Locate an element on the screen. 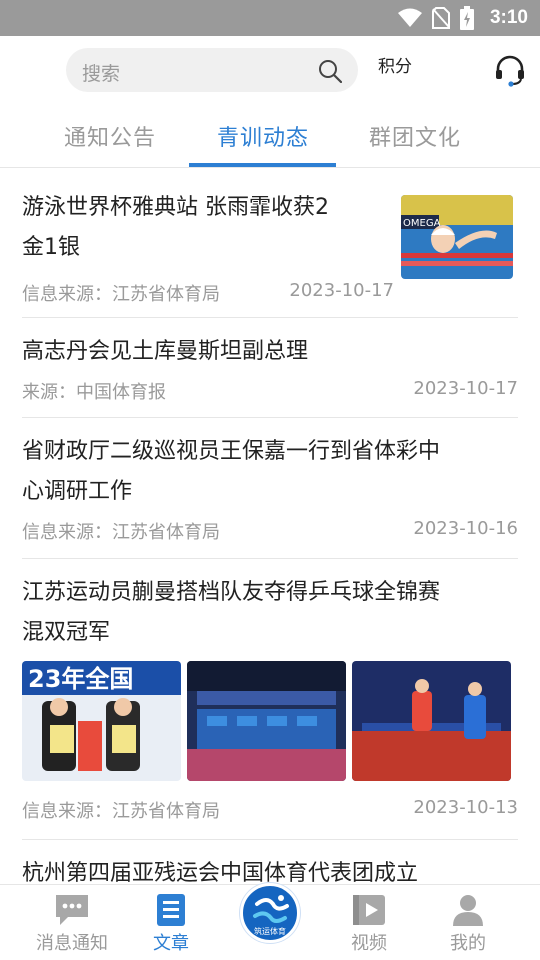  header: 搜索 积分 is located at coordinates (270, 72).